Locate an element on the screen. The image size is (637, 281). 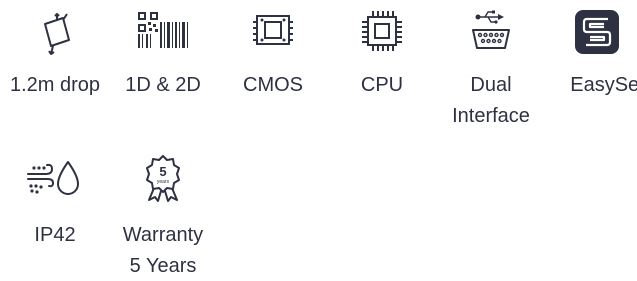
feature-label-line-2: 5 Years is located at coordinates (163, 266).